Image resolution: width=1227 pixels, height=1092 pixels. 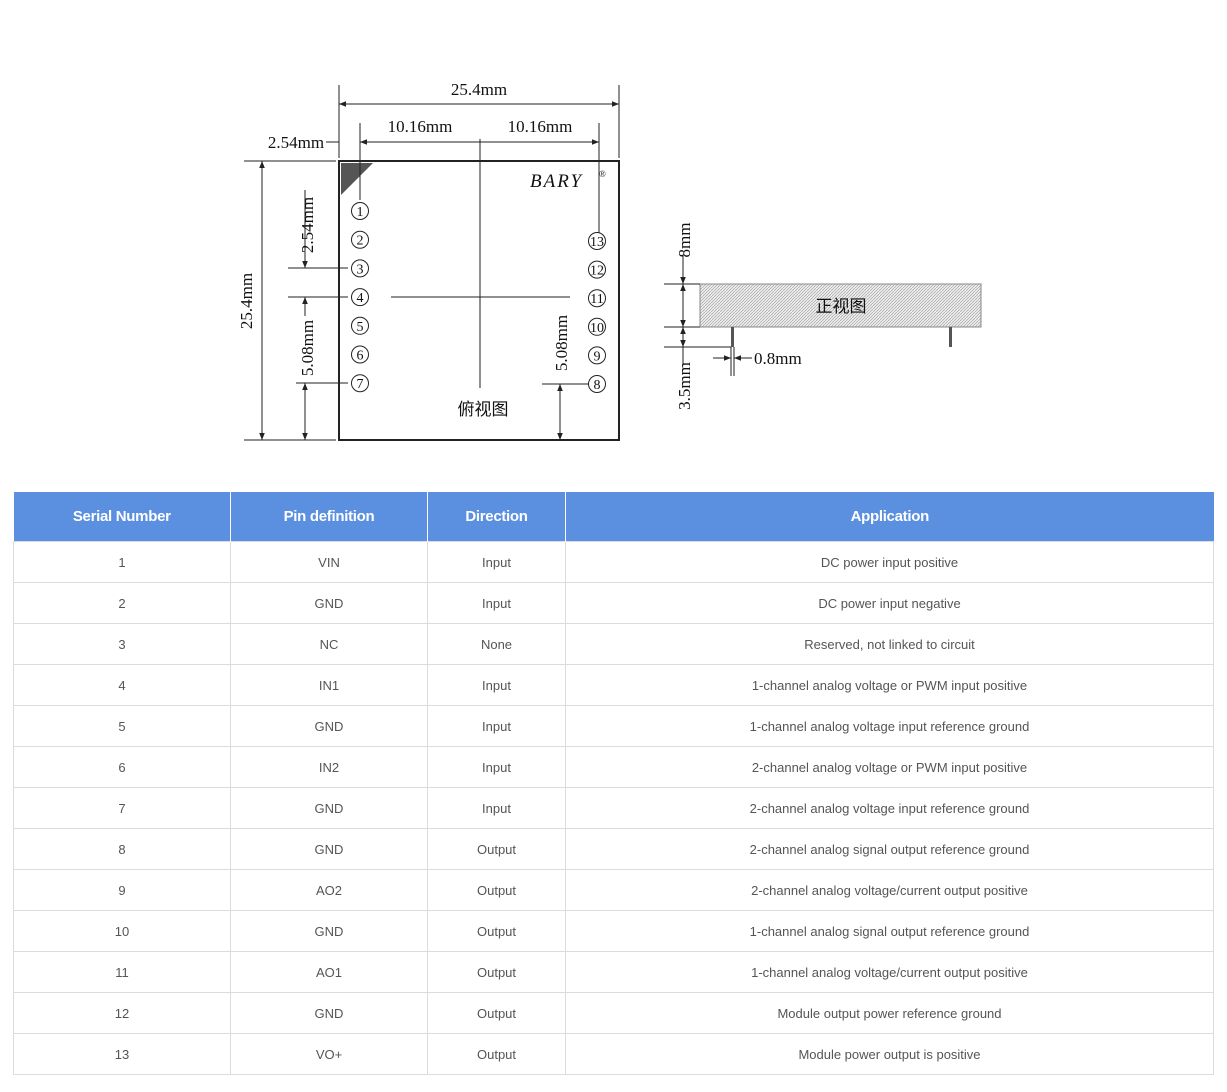 What do you see at coordinates (889, 517) in the screenshot?
I see `header-application: Application` at bounding box center [889, 517].